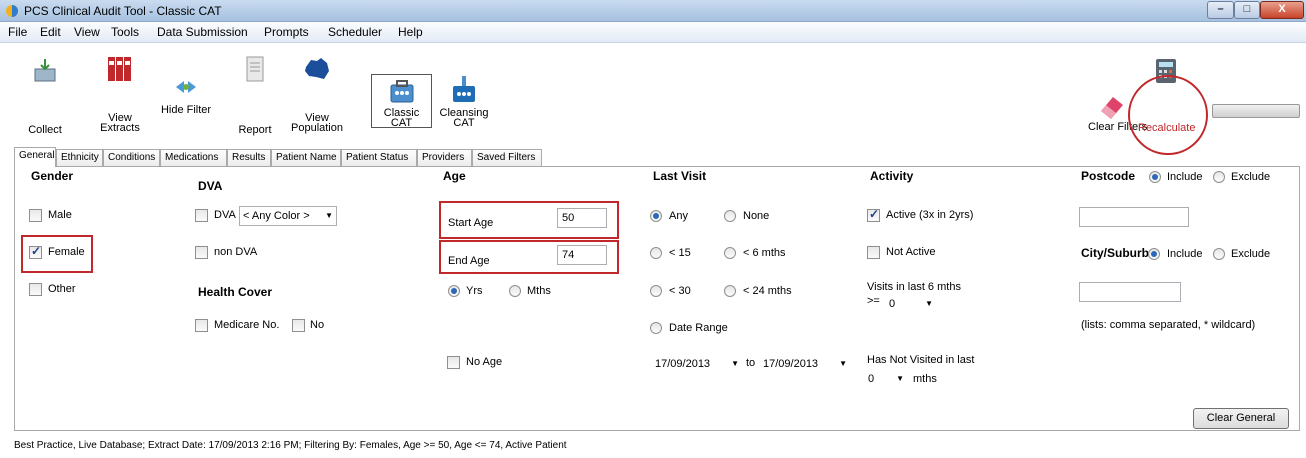  What do you see at coordinates (193, 157) in the screenshot?
I see `tab-medications: Medications` at bounding box center [193, 157].